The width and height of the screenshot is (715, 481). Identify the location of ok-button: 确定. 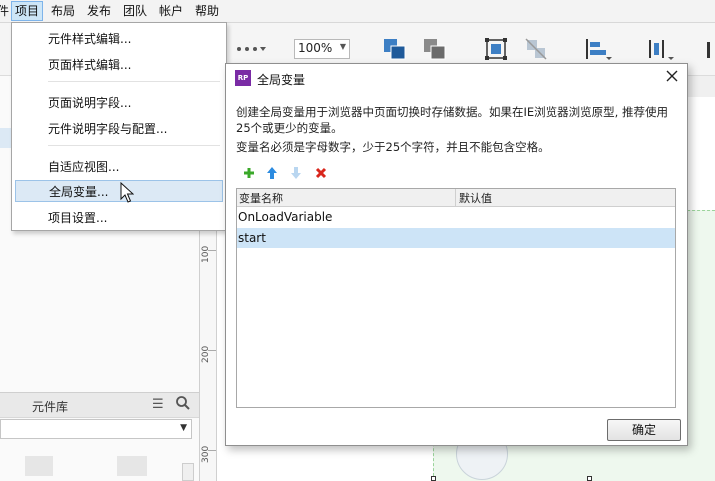
(644, 430).